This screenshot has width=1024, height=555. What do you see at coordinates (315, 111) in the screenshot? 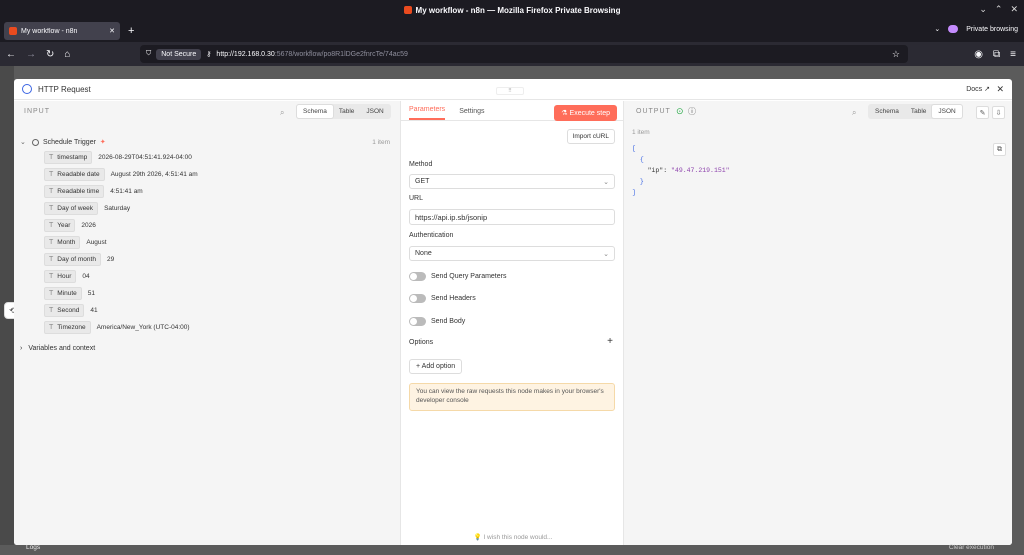
I see `input-view-schema: Schema` at bounding box center [315, 111].